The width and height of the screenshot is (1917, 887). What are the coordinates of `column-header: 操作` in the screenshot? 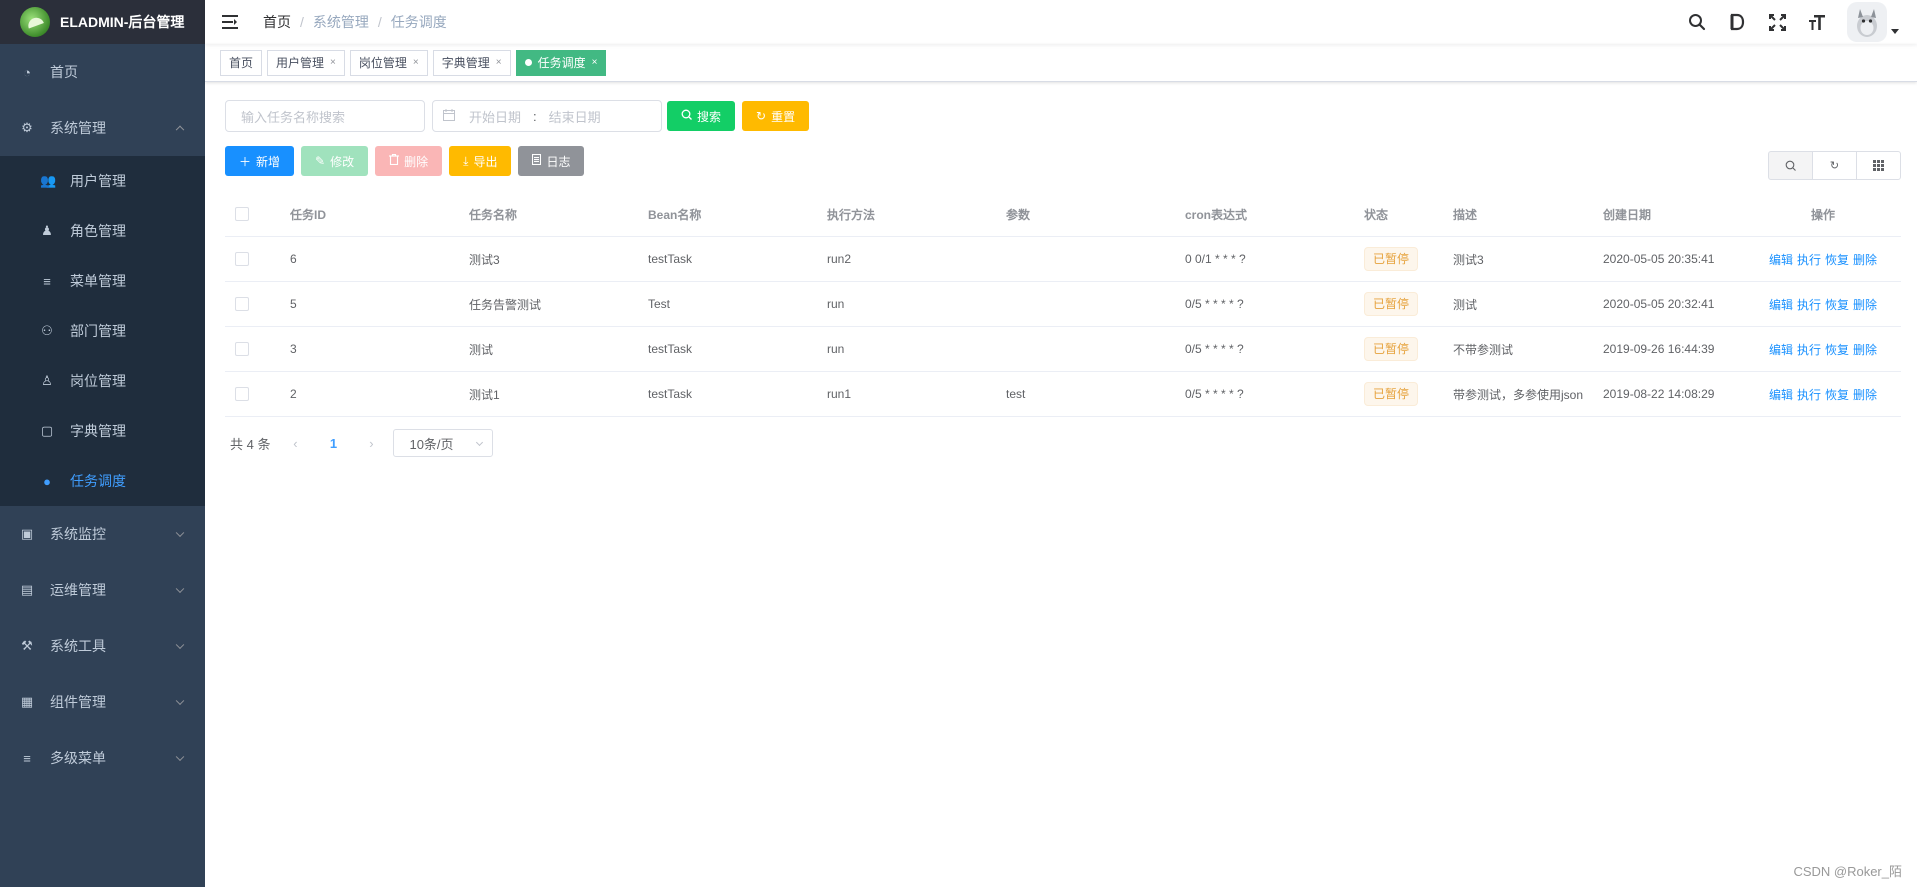 It's located at (1822, 214).